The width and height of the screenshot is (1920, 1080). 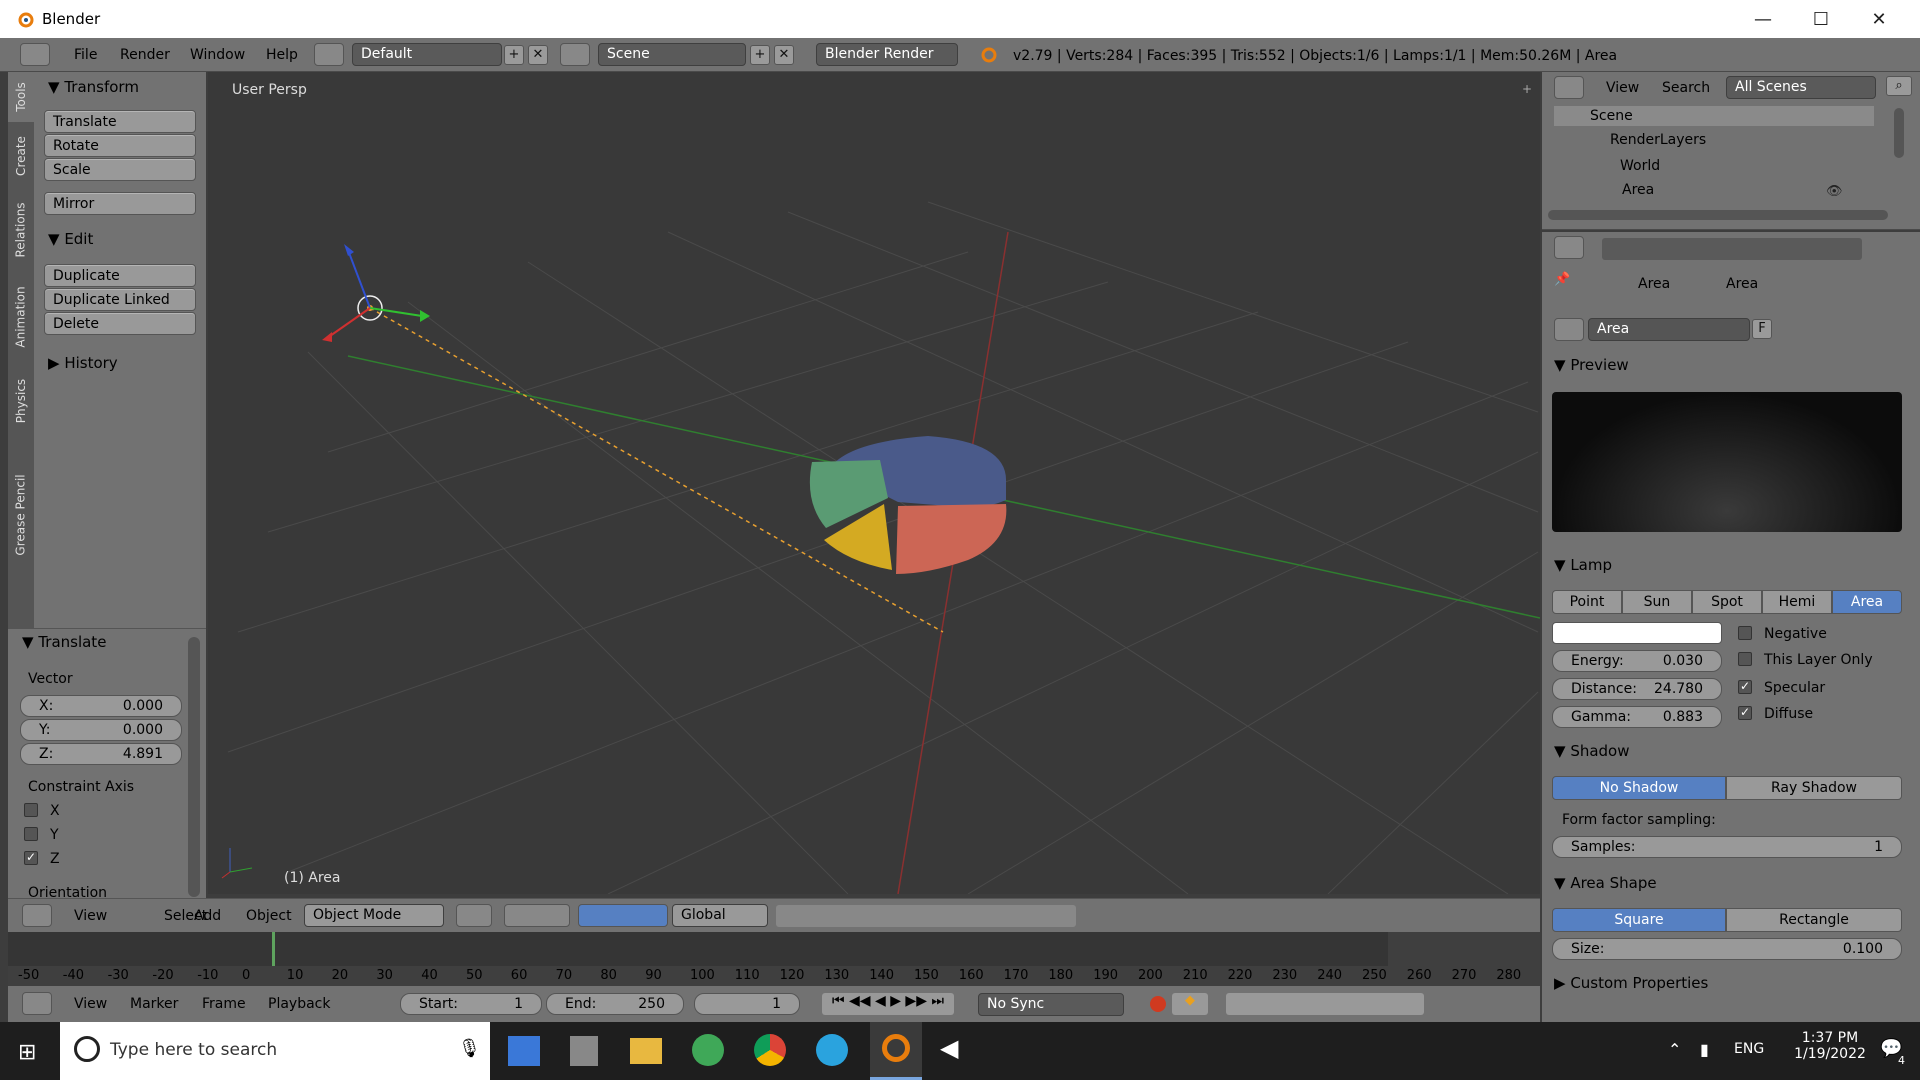 What do you see at coordinates (1605, 883) in the screenshot?
I see `area-shape-panel-header: ▼ Area Shape` at bounding box center [1605, 883].